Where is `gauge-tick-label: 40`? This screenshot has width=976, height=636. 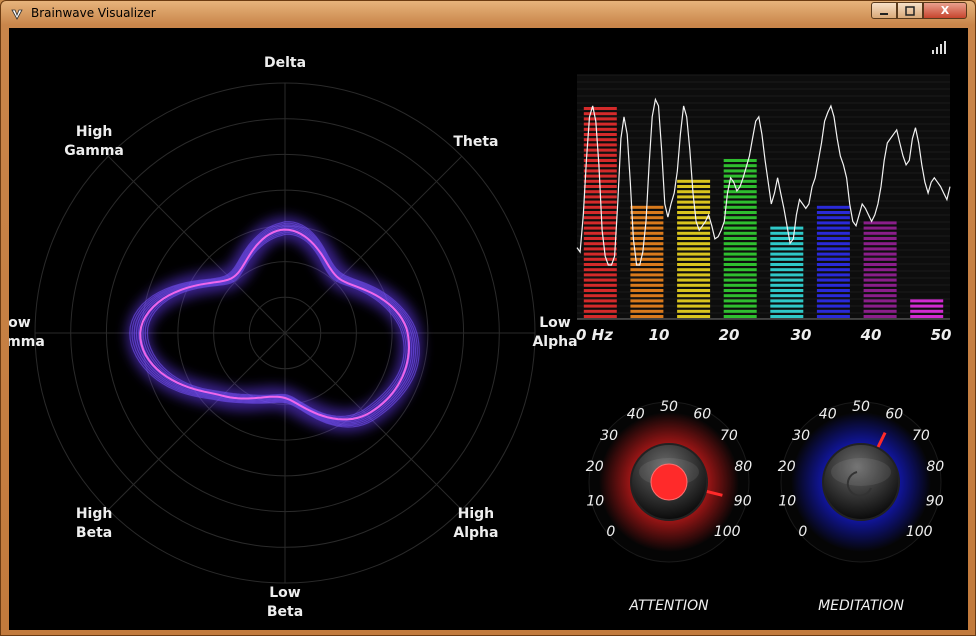
gauge-tick-label: 40 is located at coordinates (636, 415).